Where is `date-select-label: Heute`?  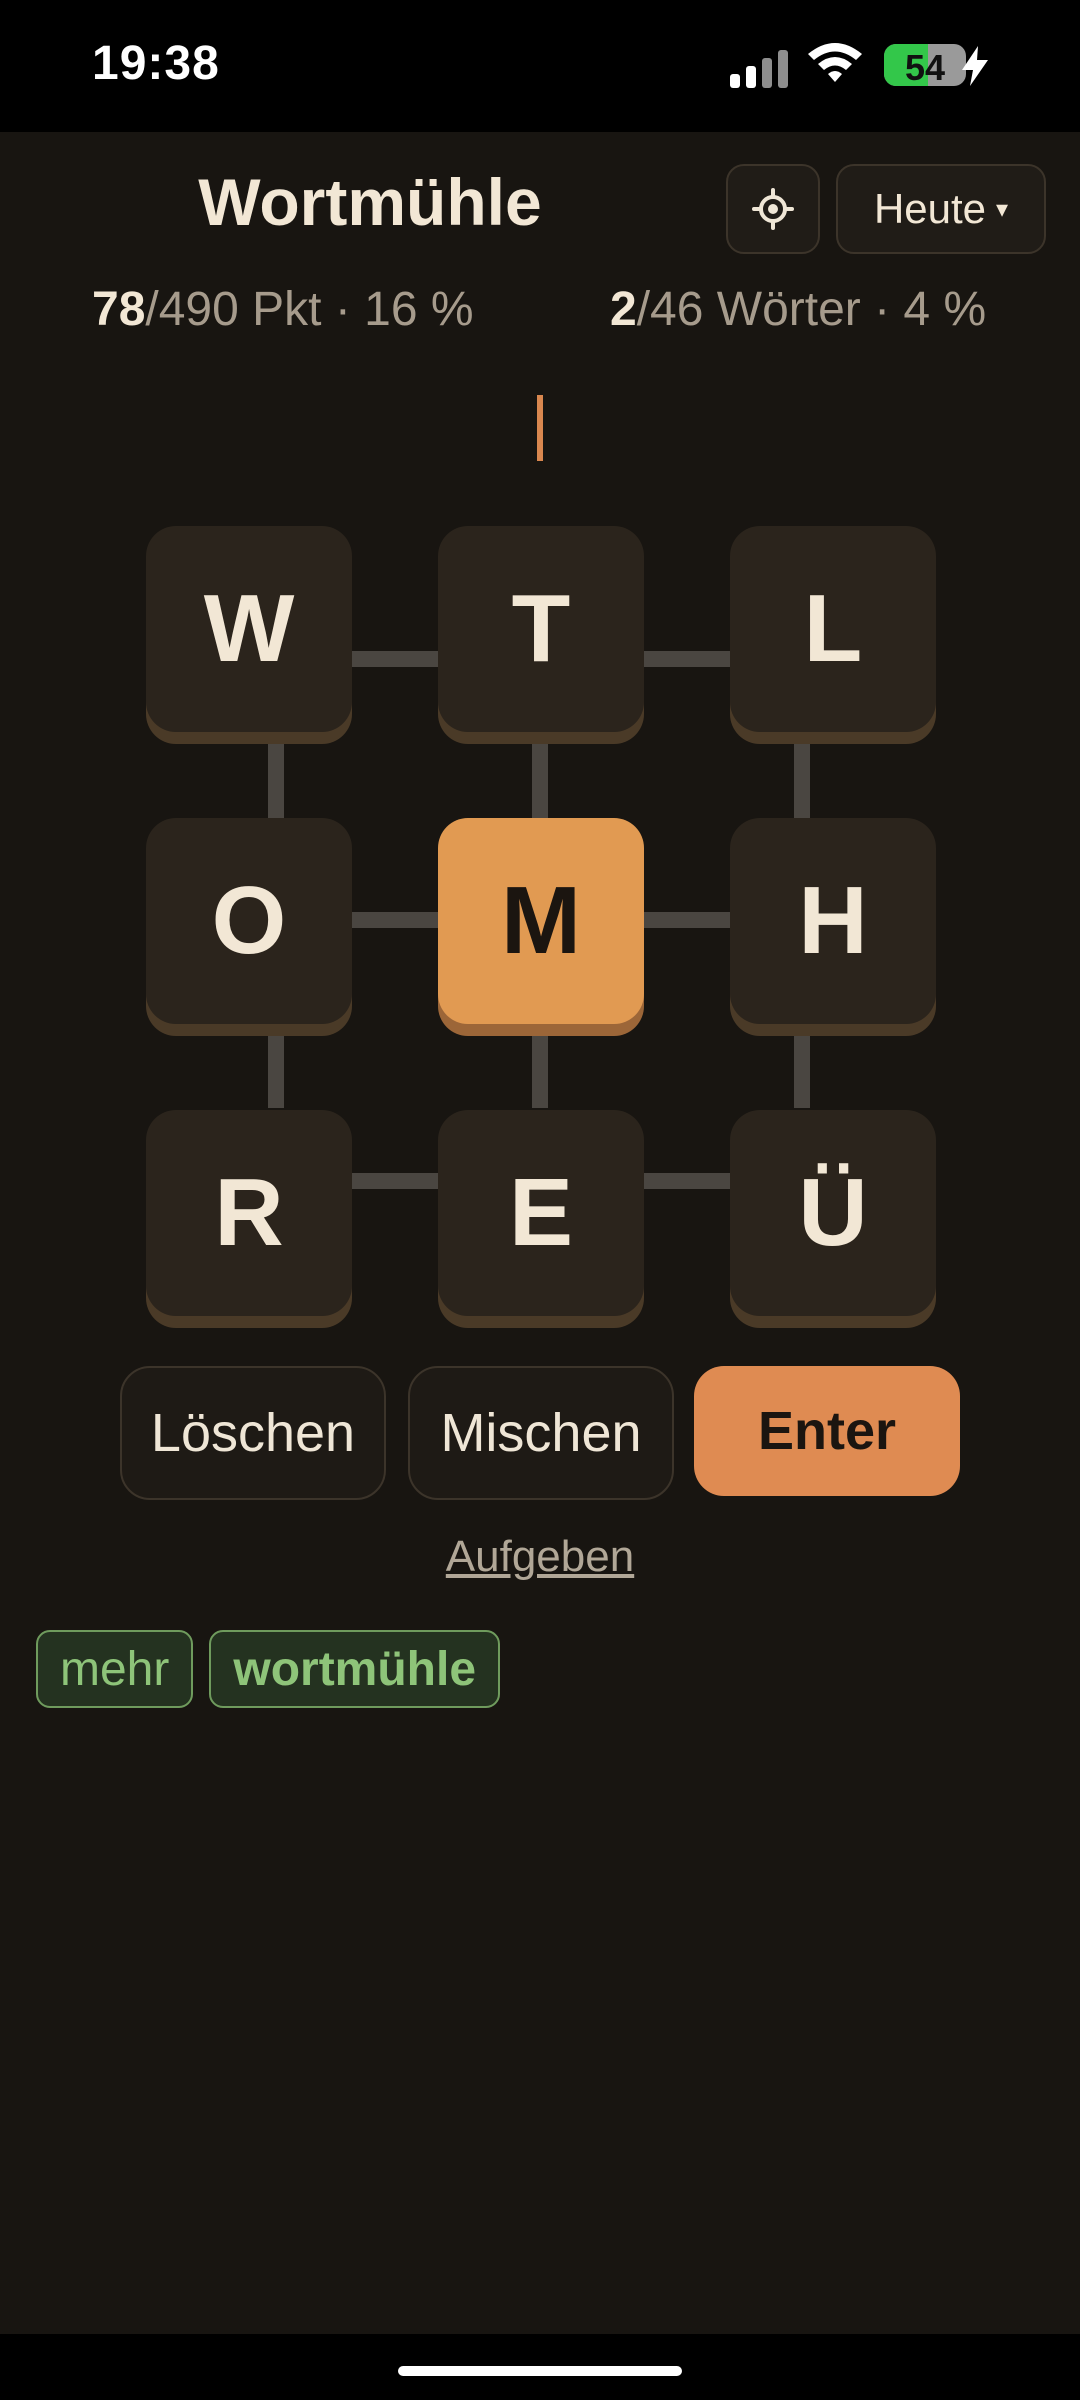 date-select-label: Heute is located at coordinates (930, 208).